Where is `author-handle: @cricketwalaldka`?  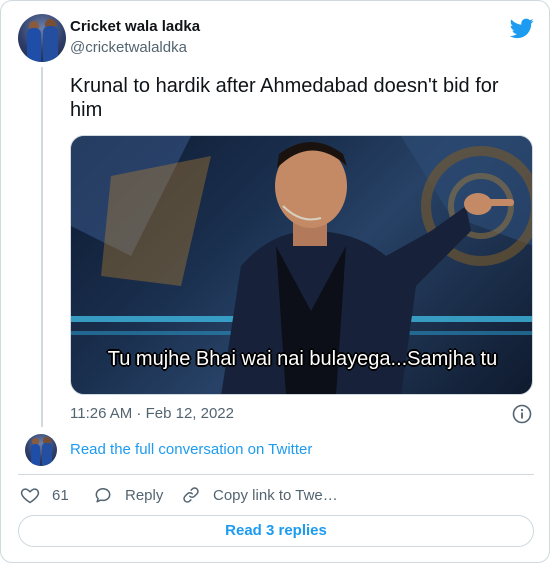 author-handle: @cricketwalaldka is located at coordinates (128, 47).